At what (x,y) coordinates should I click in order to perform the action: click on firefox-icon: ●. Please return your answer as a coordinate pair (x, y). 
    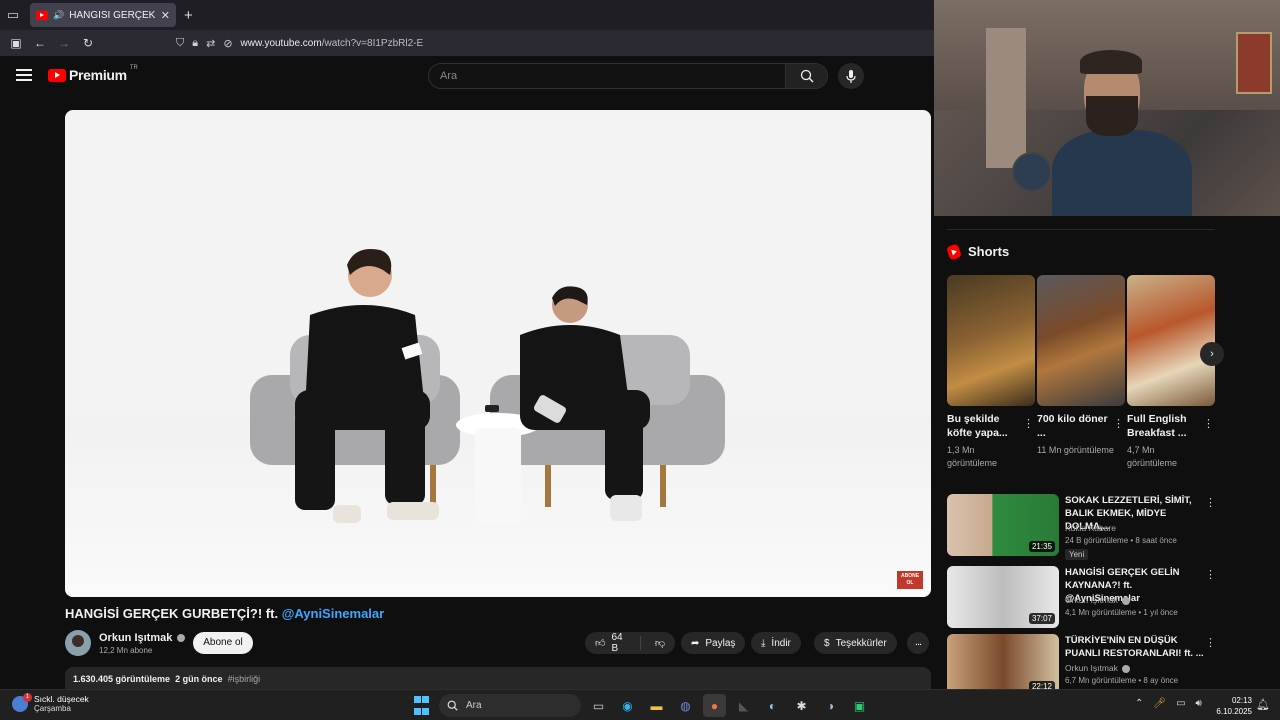
    Looking at the image, I should click on (714, 705).